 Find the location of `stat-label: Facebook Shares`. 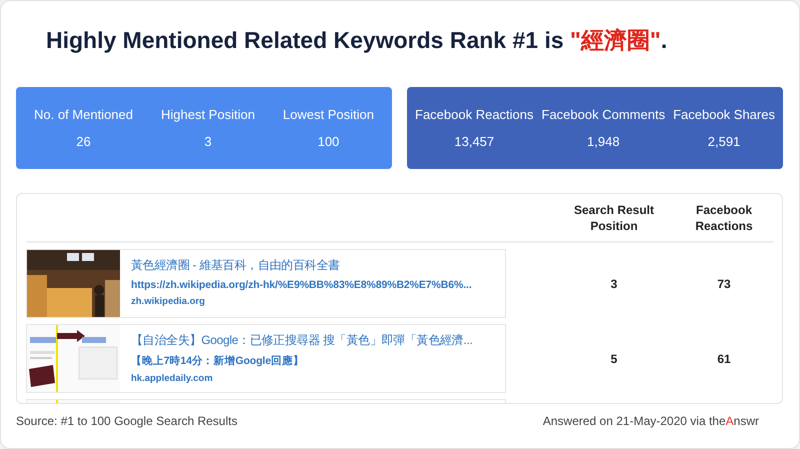

stat-label: Facebook Shares is located at coordinates (724, 114).